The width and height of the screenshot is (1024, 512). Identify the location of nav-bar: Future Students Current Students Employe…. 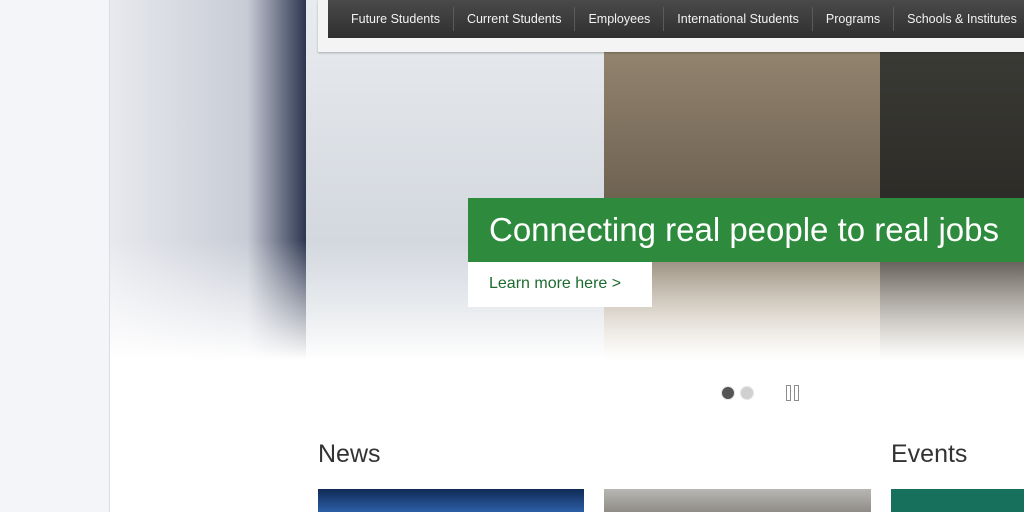
(676, 19).